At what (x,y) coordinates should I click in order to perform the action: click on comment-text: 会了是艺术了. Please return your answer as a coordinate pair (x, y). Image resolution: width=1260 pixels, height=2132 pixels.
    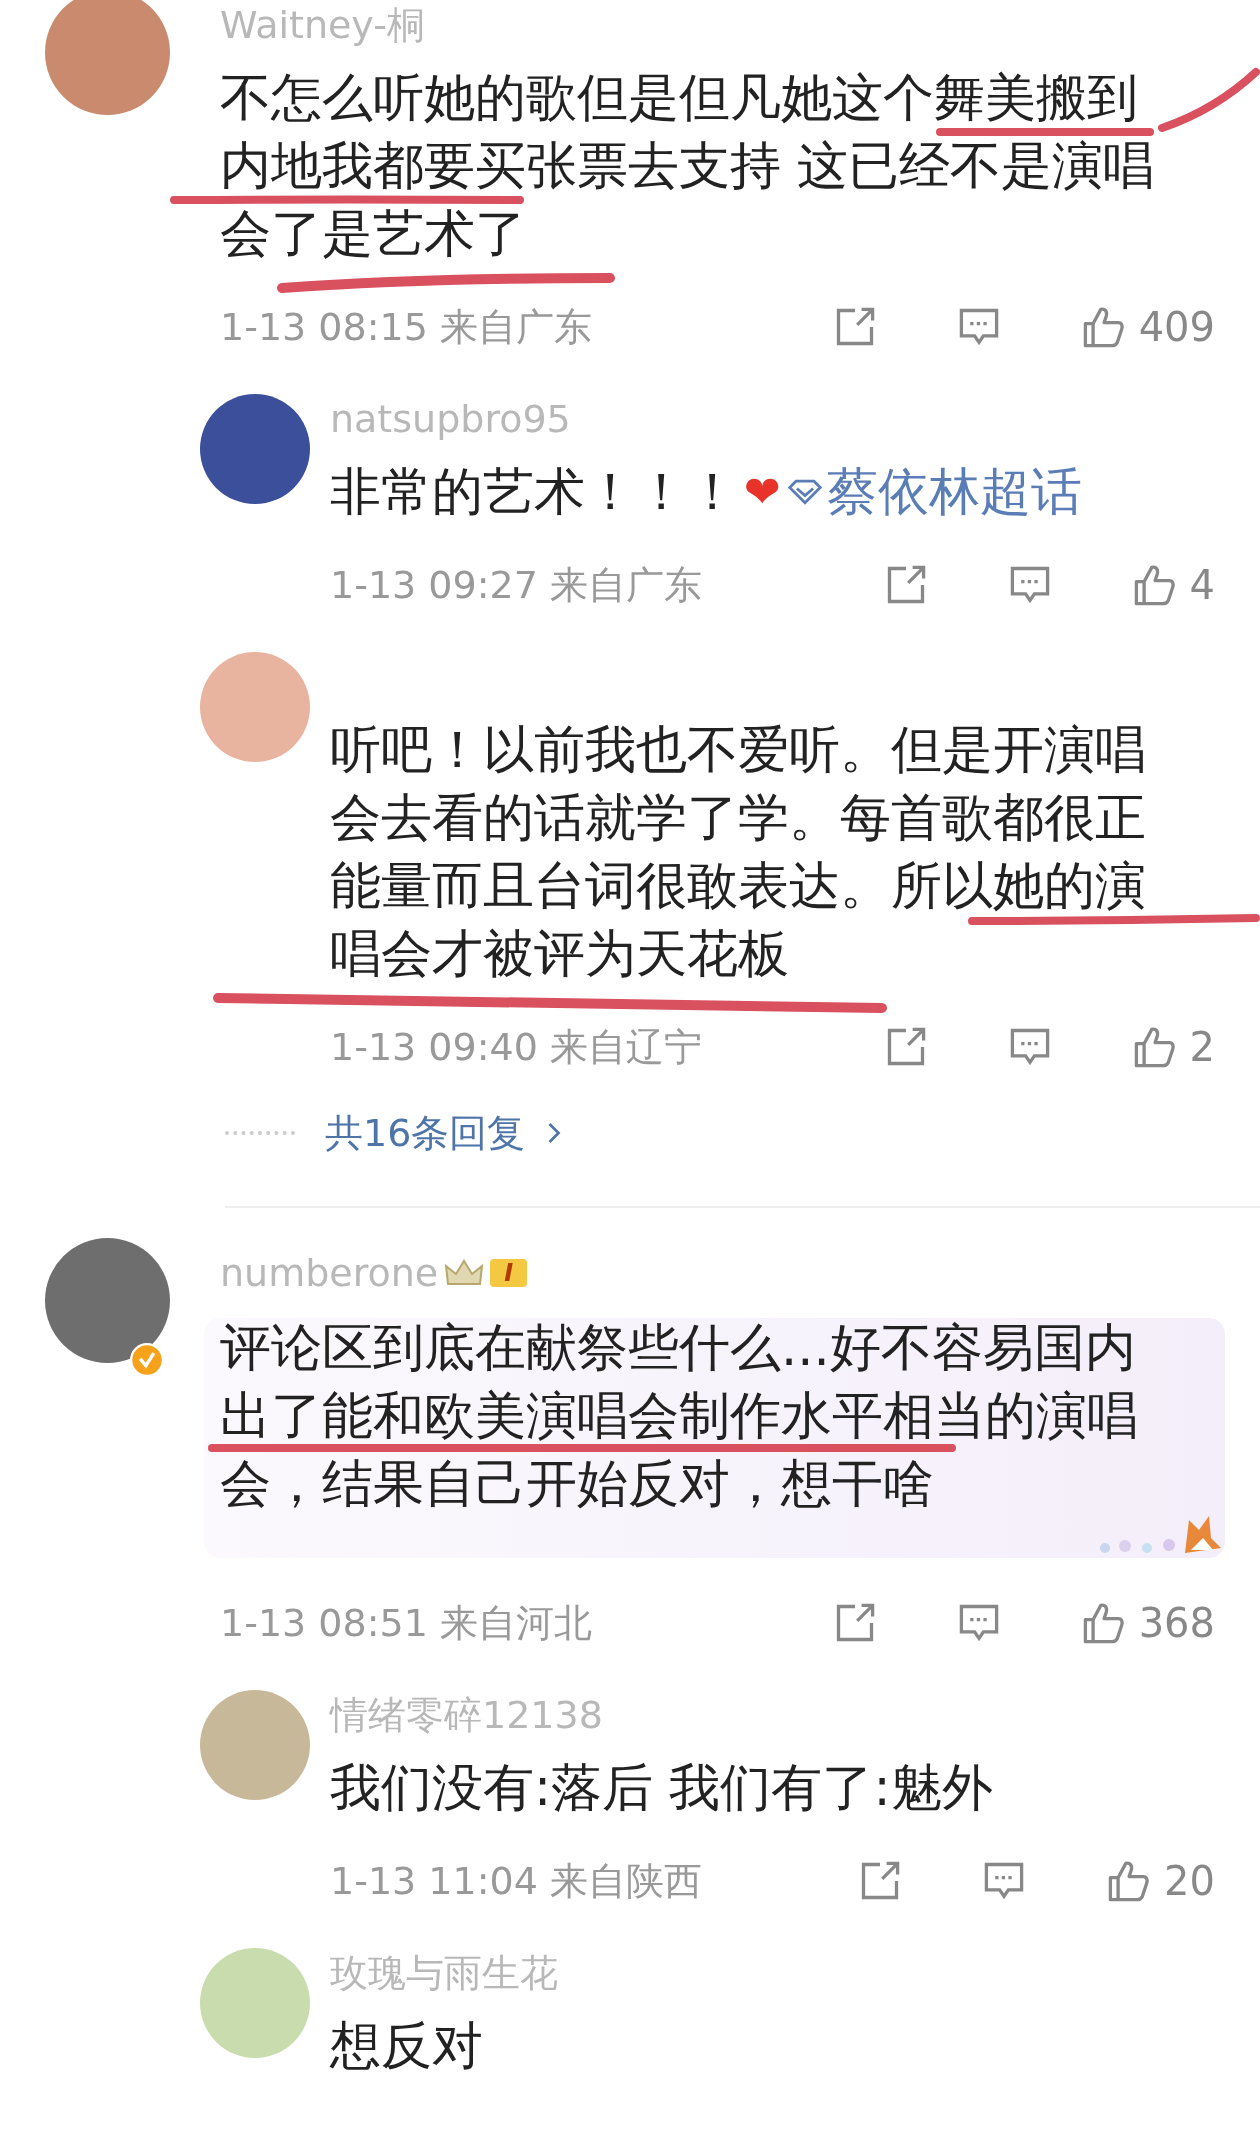
    Looking at the image, I should click on (373, 234).